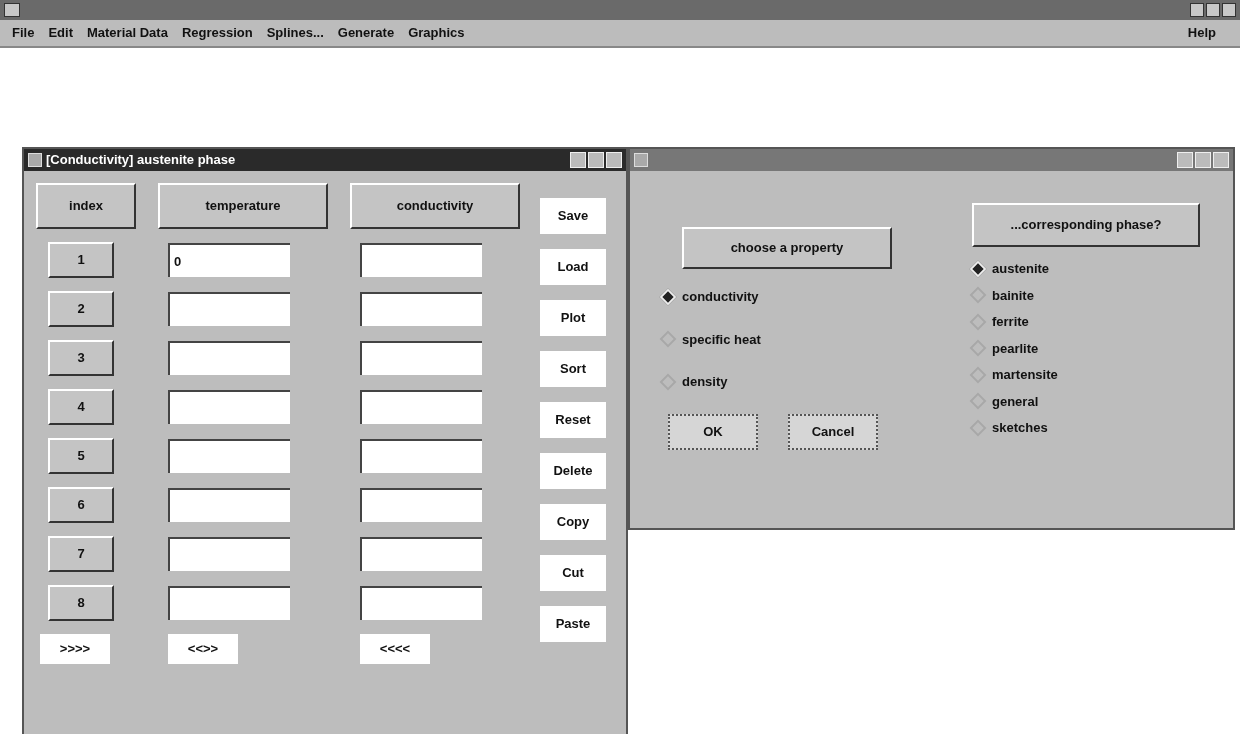 This screenshot has width=1240, height=734. I want to click on help-menu: Help, so click(1201, 33).